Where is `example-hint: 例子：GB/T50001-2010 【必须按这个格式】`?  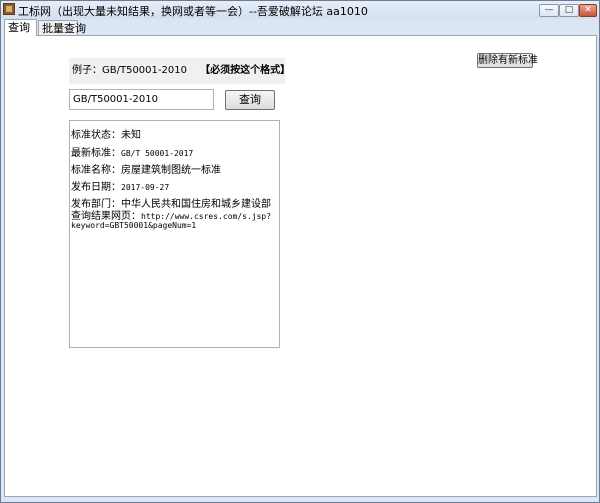 example-hint: 例子：GB/T50001-2010 【必须按这个格式】 is located at coordinates (179, 71).